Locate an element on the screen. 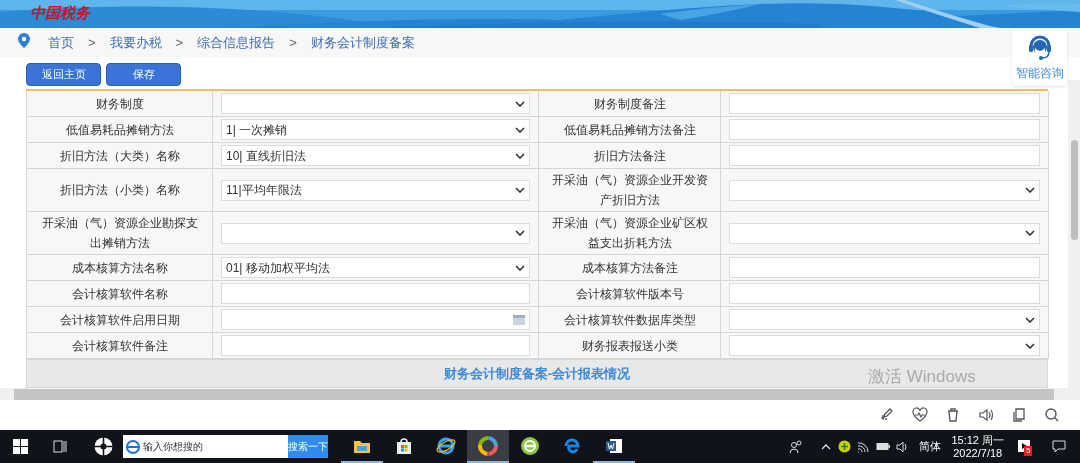  volume-icon is located at coordinates (903, 446).